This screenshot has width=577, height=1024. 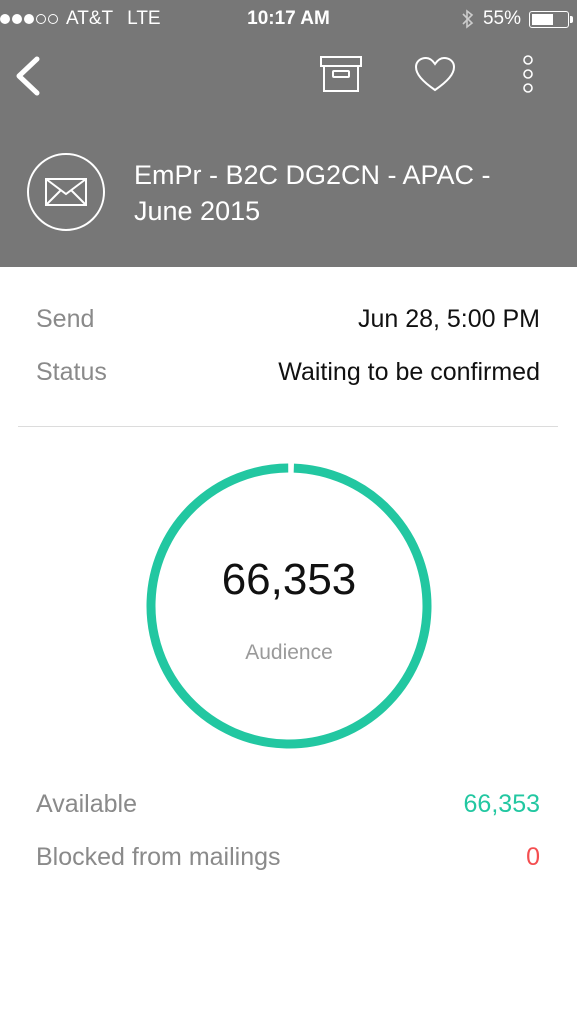 What do you see at coordinates (71, 372) in the screenshot?
I see `status-label: Status` at bounding box center [71, 372].